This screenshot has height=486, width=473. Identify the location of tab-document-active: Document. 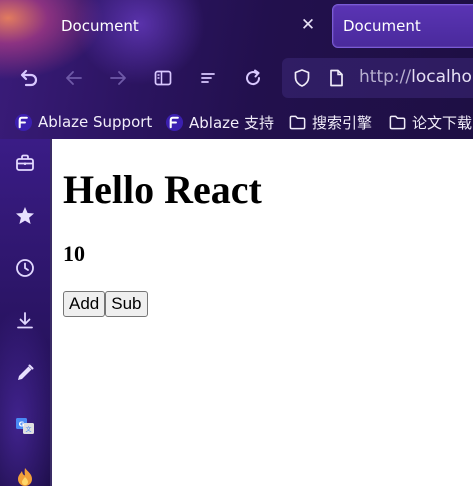
(402, 26).